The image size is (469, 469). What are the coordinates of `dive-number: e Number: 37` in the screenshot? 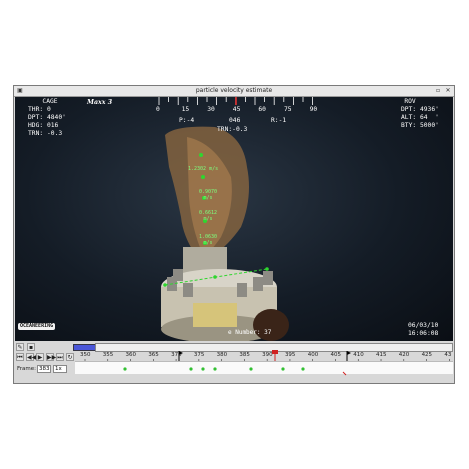 It's located at (250, 332).